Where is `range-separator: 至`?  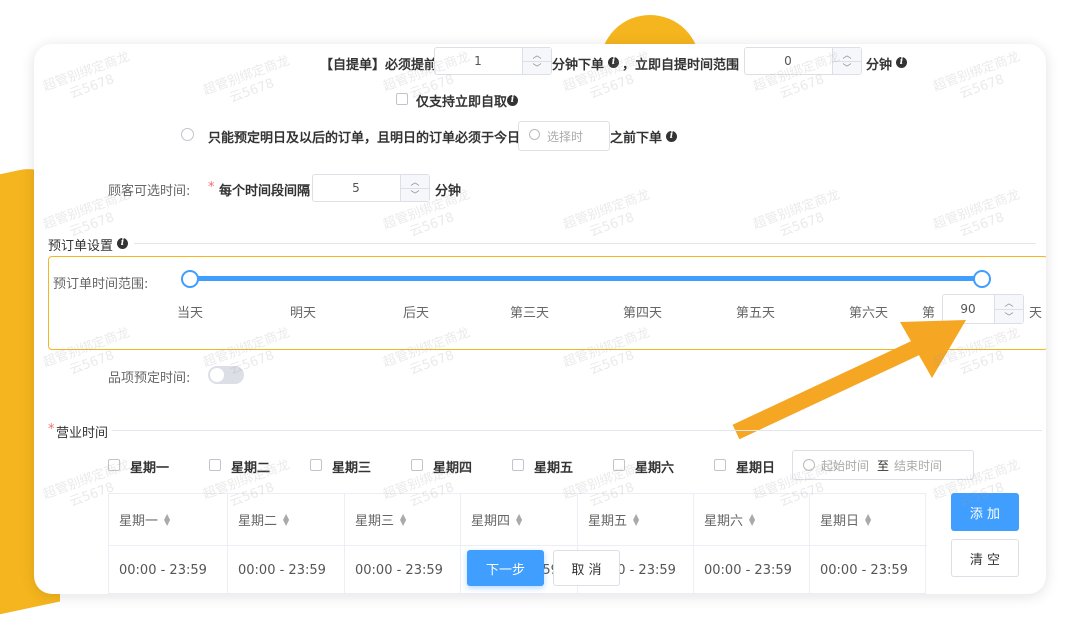 range-separator: 至 is located at coordinates (883, 466).